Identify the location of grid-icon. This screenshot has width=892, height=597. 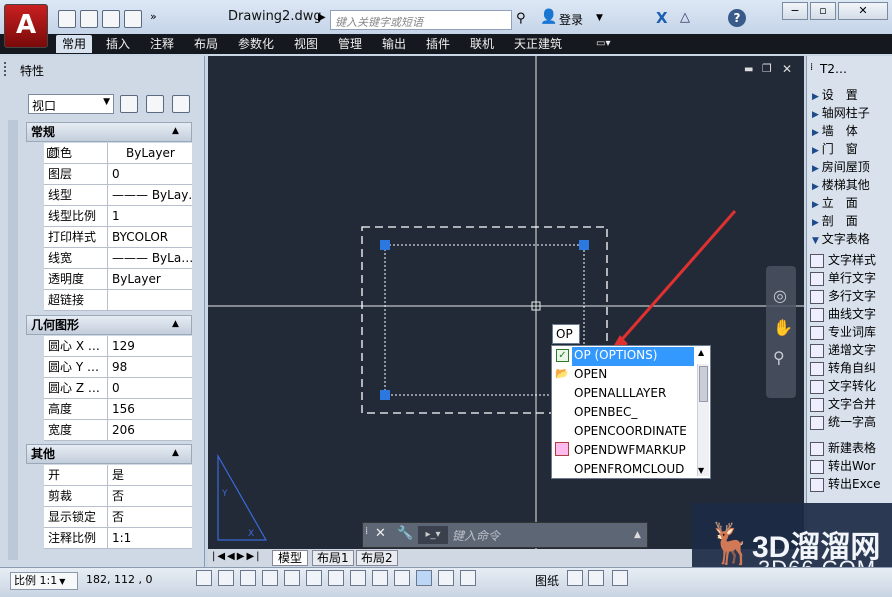
(248, 578).